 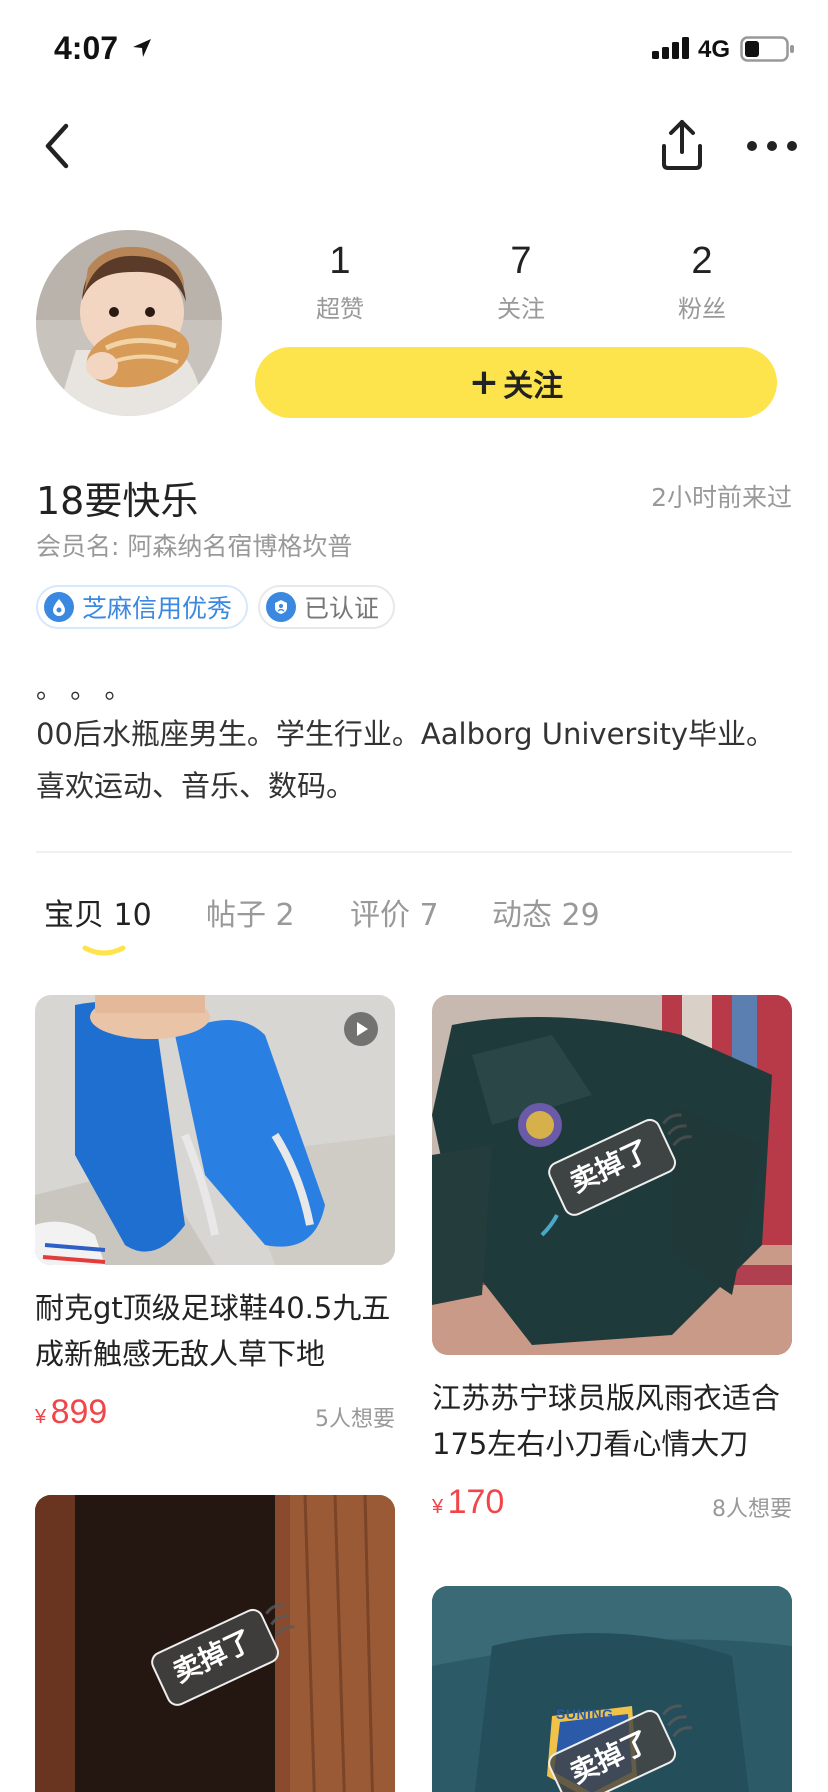 I want to click on verified-badge-label: 已认证, so click(x=342, y=608).